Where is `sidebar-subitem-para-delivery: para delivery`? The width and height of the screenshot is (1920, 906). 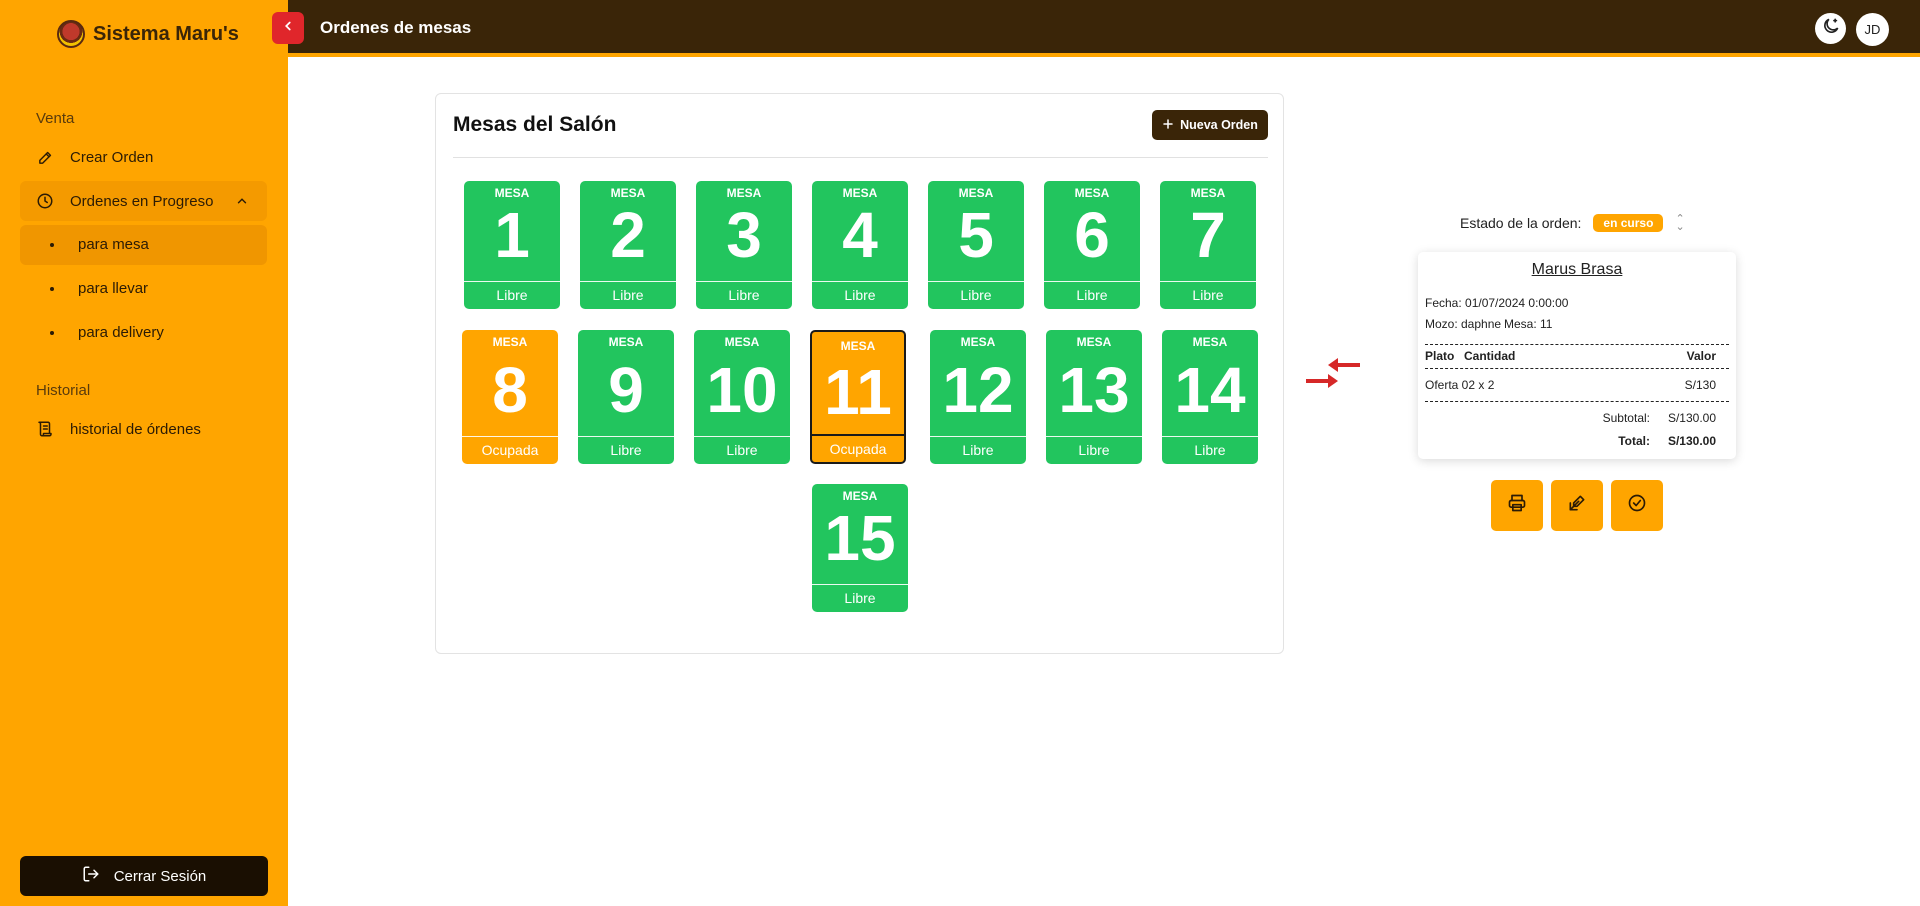 sidebar-subitem-para-delivery: para delivery is located at coordinates (143, 333).